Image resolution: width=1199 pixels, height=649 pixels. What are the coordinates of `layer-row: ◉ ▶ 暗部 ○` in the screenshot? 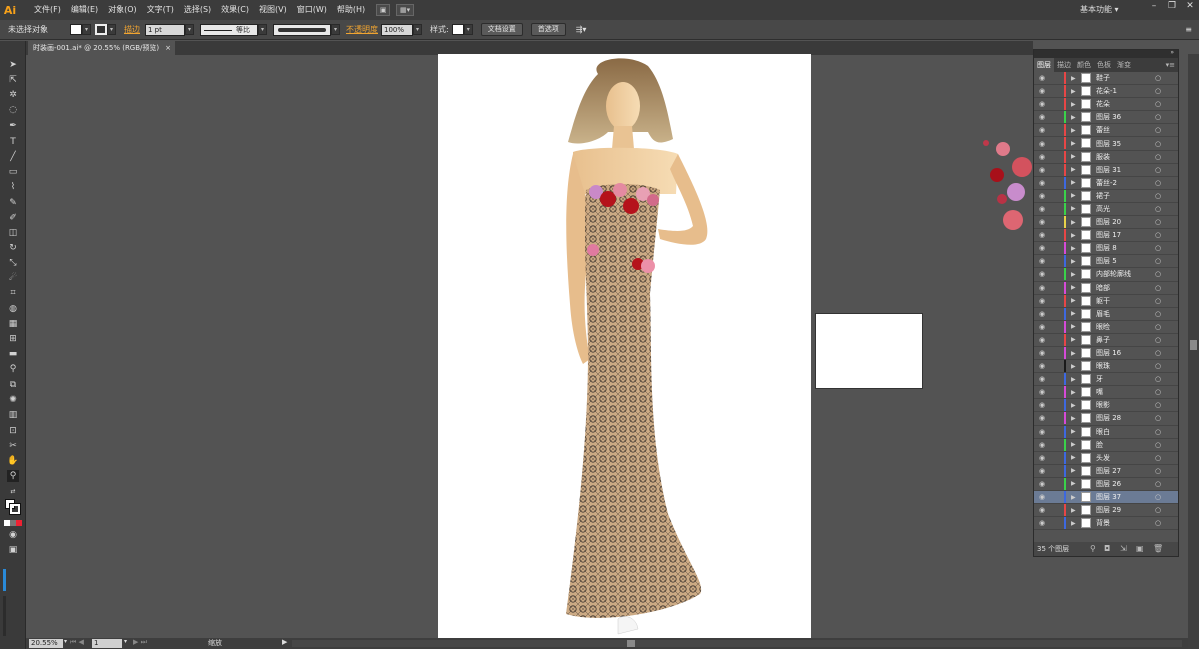 It's located at (1106, 288).